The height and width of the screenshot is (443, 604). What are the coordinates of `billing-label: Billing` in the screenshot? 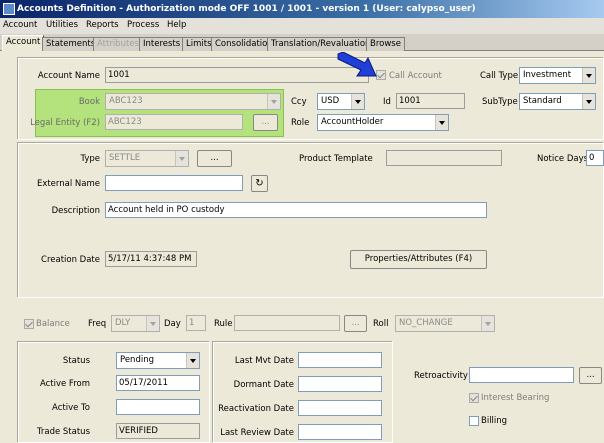 It's located at (494, 421).